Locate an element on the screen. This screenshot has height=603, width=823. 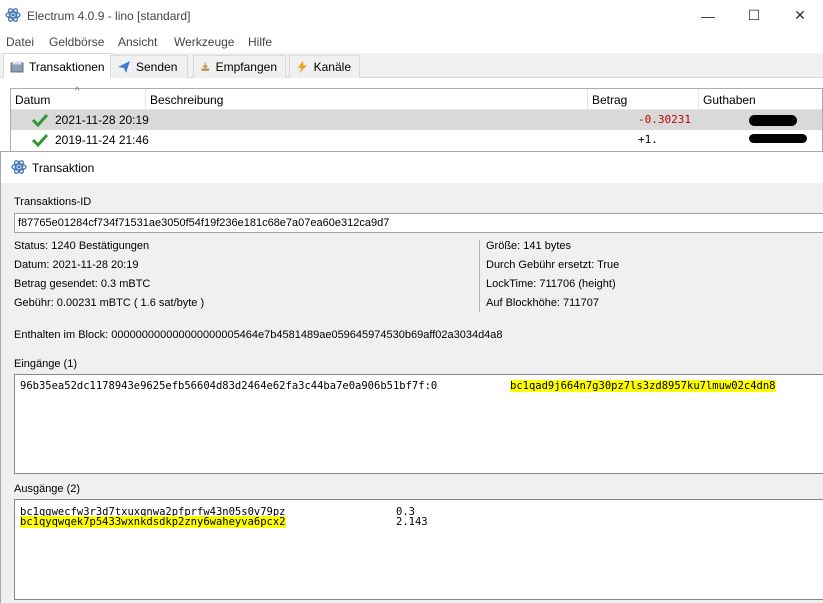
row-date: 2019-11-24 21:46 is located at coordinates (102, 140).